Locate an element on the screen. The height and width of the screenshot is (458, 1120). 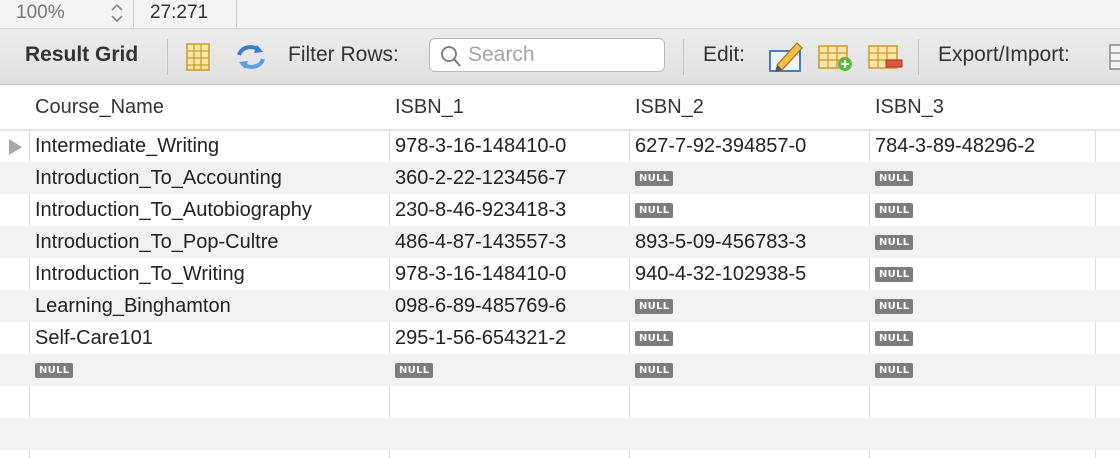
table-cell: 295-1-56-654321-2 is located at coordinates (509, 338).